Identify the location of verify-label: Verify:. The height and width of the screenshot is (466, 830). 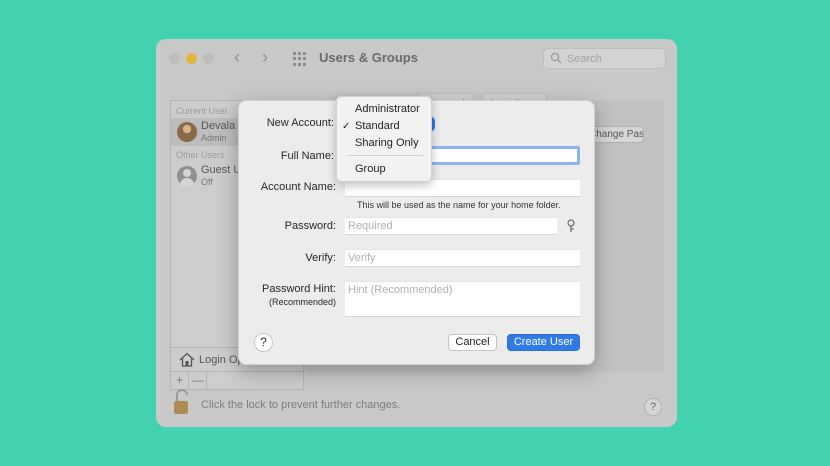
(320, 258).